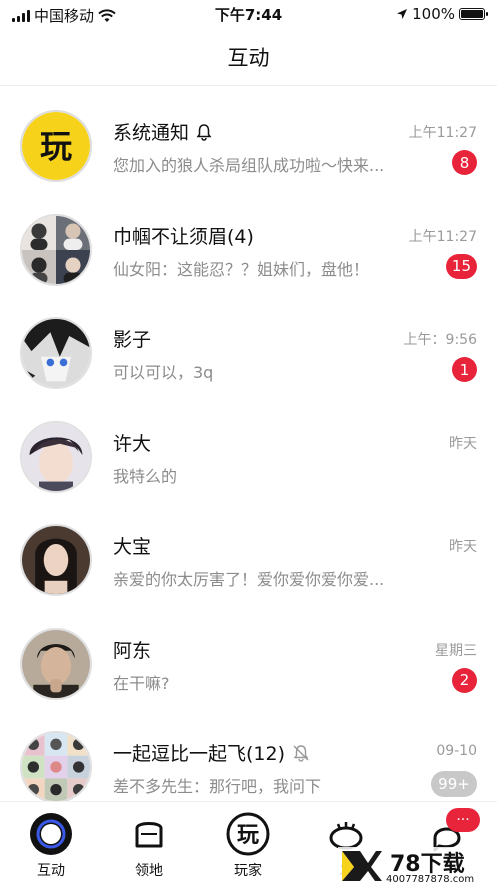  I want to click on conversation-item-group-fly: 一起逗比一起飞(12) 差不多先生：那行吧，我问下 09-10 99+, so click(248, 754).